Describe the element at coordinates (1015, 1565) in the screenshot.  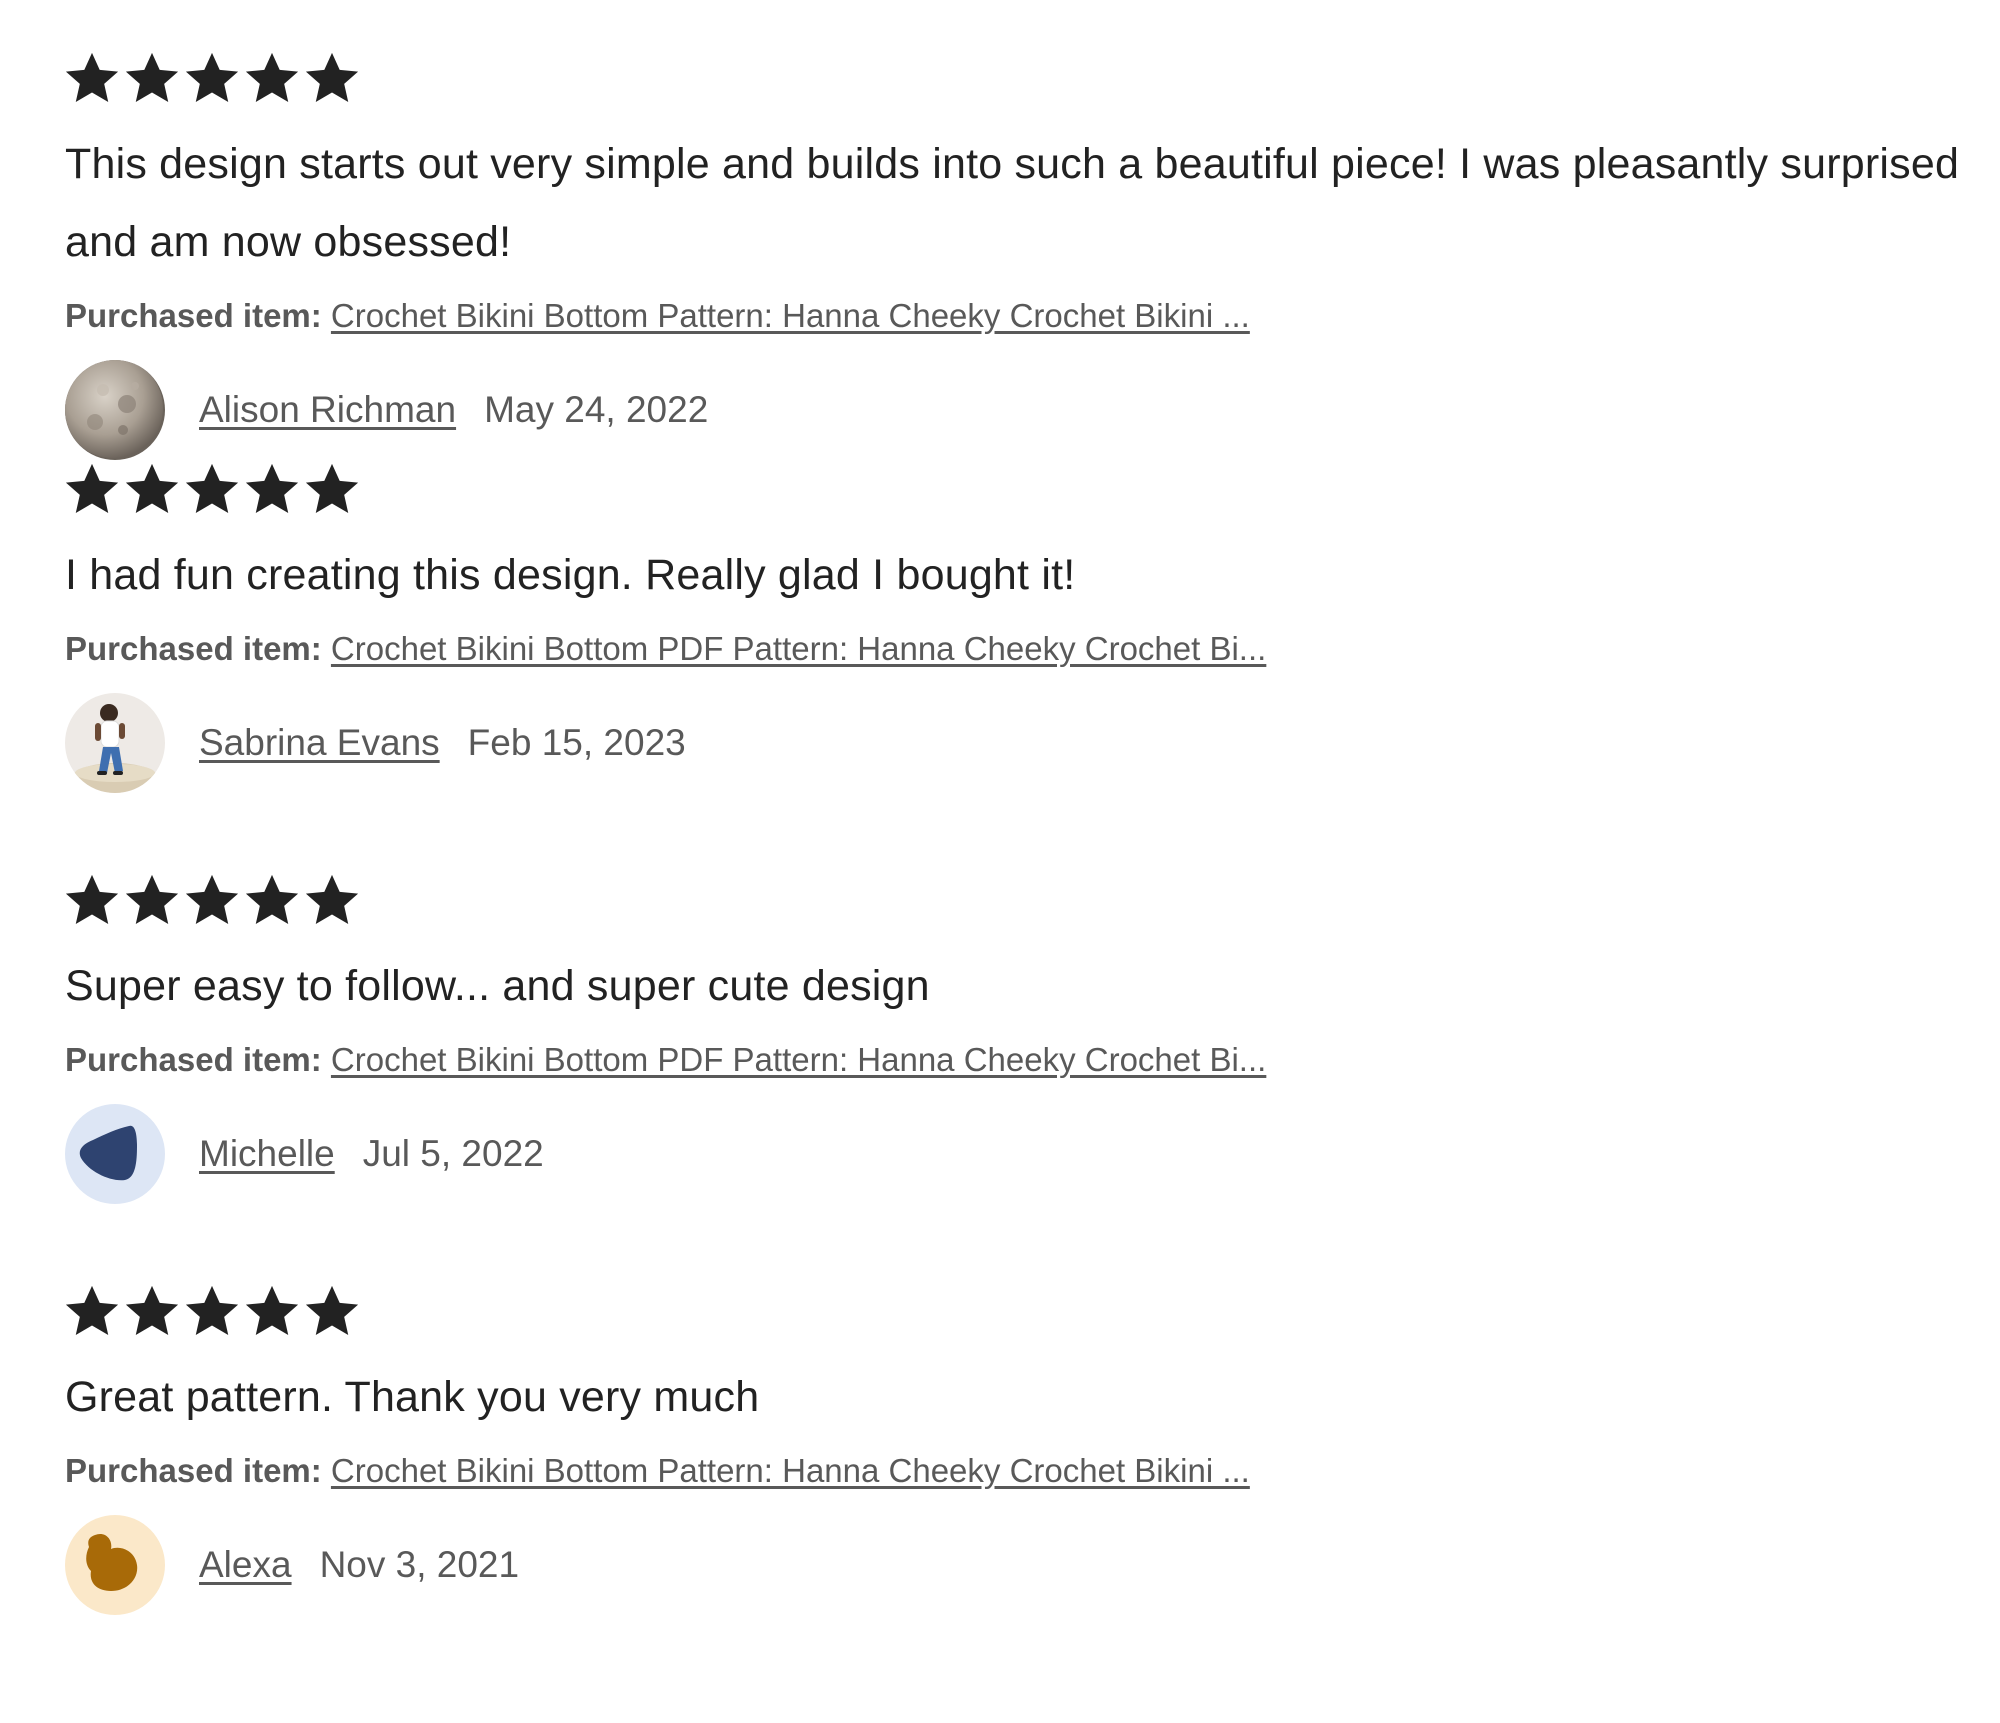
I see `reviewer-info: Alexa Nov 3, 2021` at that location.